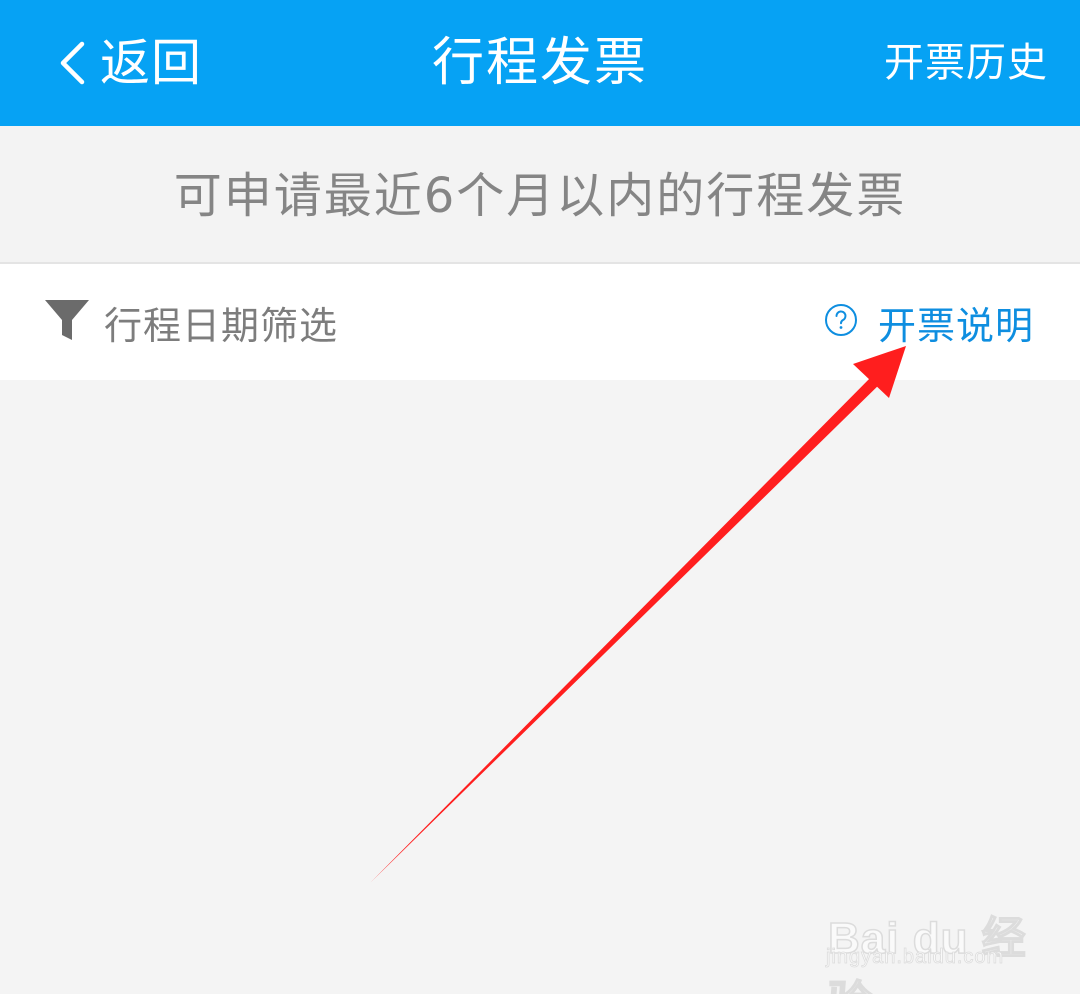 Image resolution: width=1080 pixels, height=994 pixels. I want to click on top-nav-bar: 返回 行程发票 开票历史, so click(540, 63).